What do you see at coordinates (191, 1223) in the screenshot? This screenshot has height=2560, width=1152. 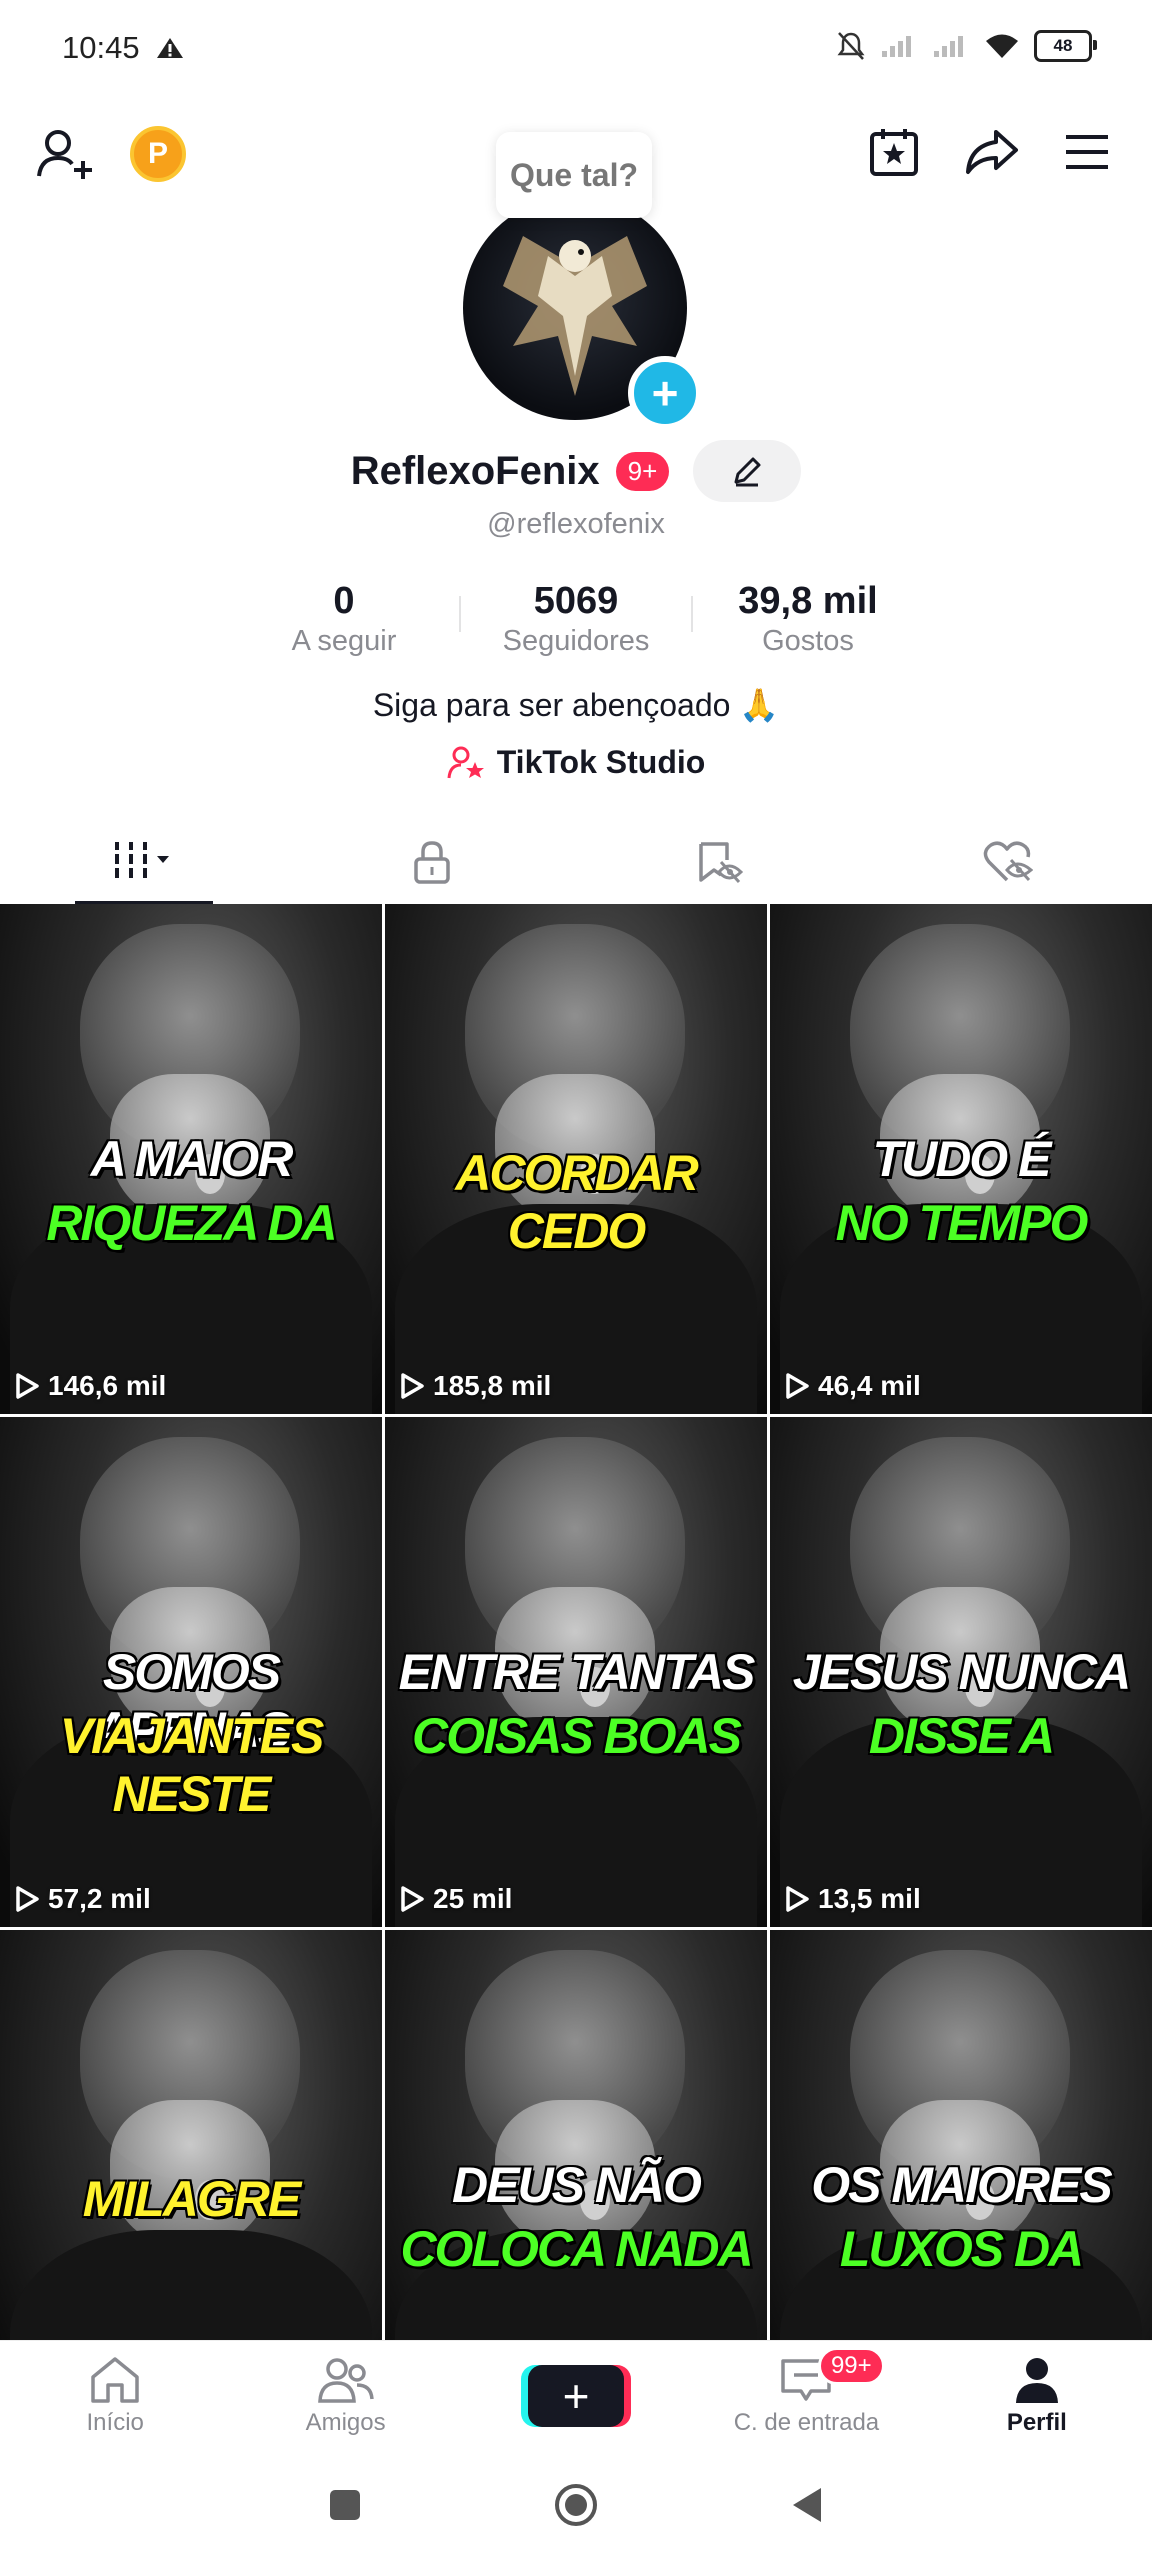 I see `caption-line-2: RIQUEZA DA` at bounding box center [191, 1223].